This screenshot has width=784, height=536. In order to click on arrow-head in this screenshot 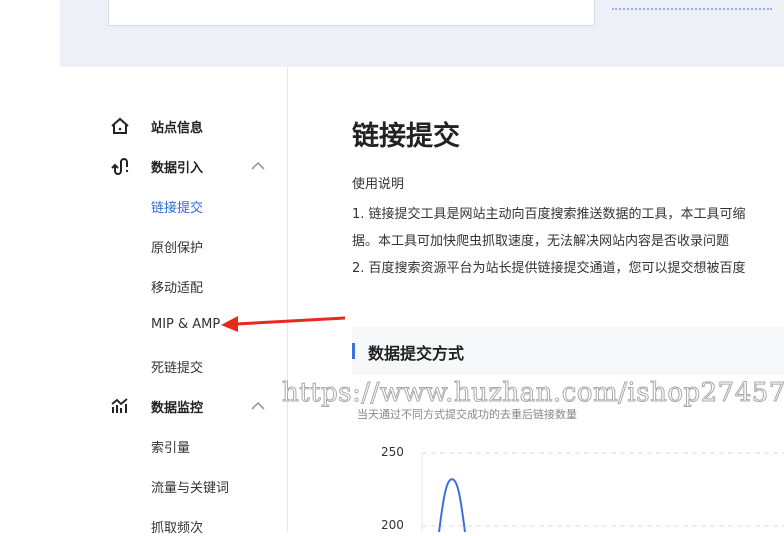, I will do `click(229, 324)`.